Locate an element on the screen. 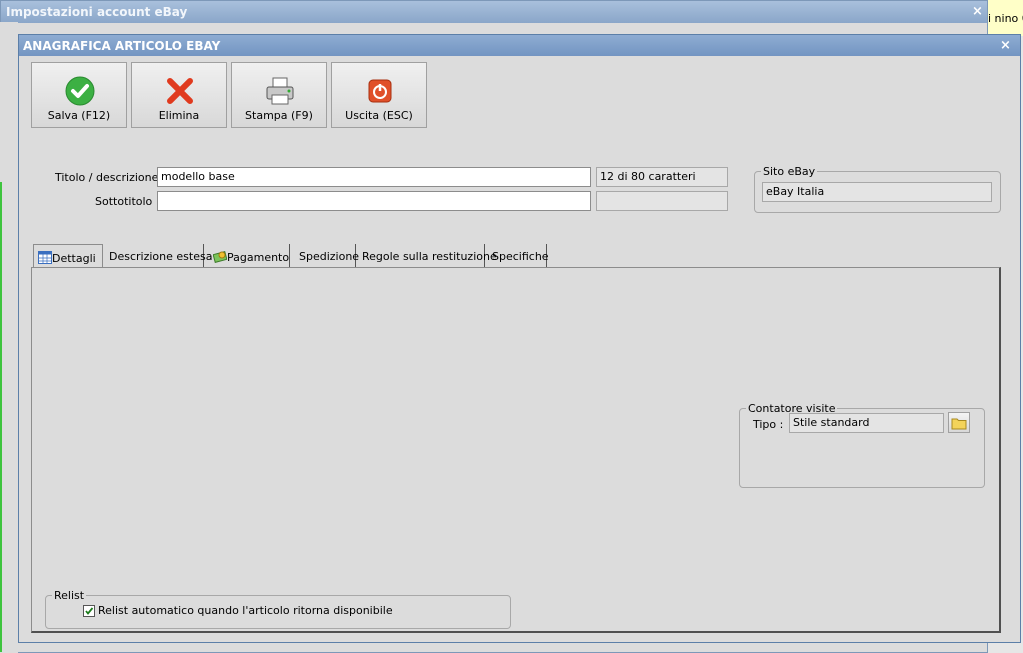 Image resolution: width=1023 pixels, height=653 pixels. tab-dettagli-label: Dettagli is located at coordinates (74, 258).